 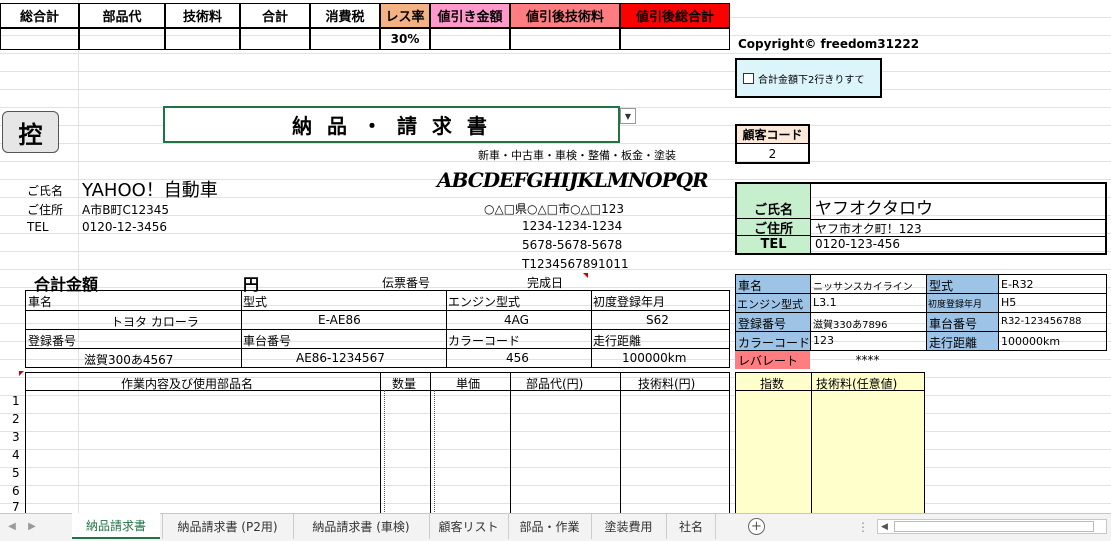 I want to click on scroll-left-icon: ◀, so click(x=884, y=526).